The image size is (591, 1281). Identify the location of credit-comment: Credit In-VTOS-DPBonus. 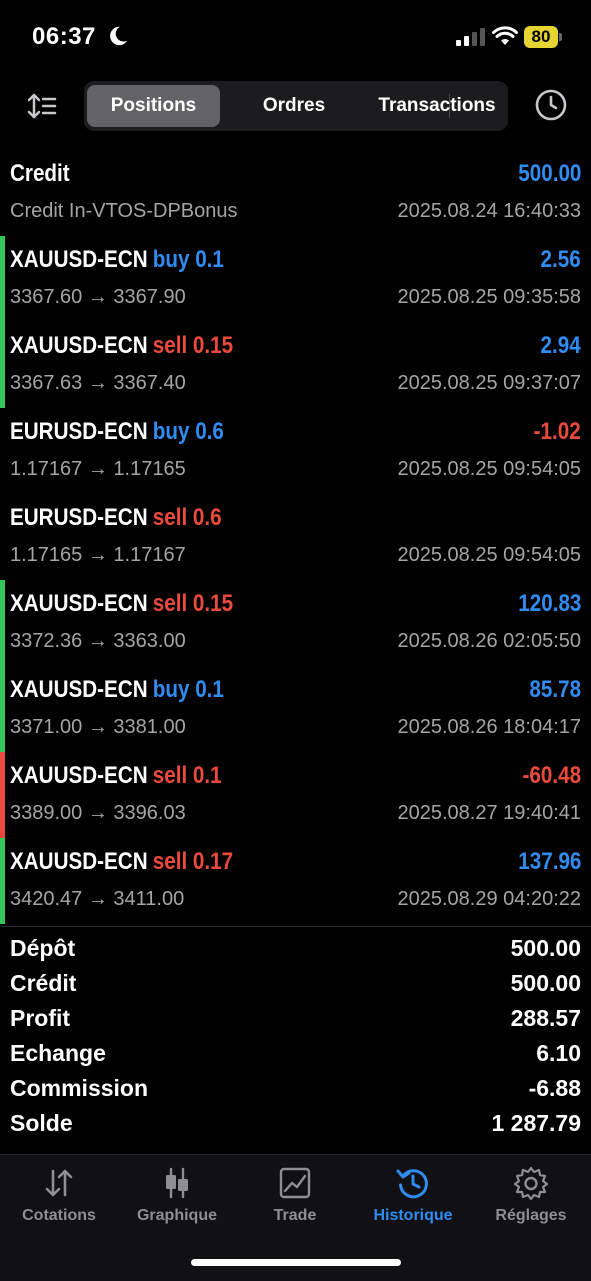
(124, 211).